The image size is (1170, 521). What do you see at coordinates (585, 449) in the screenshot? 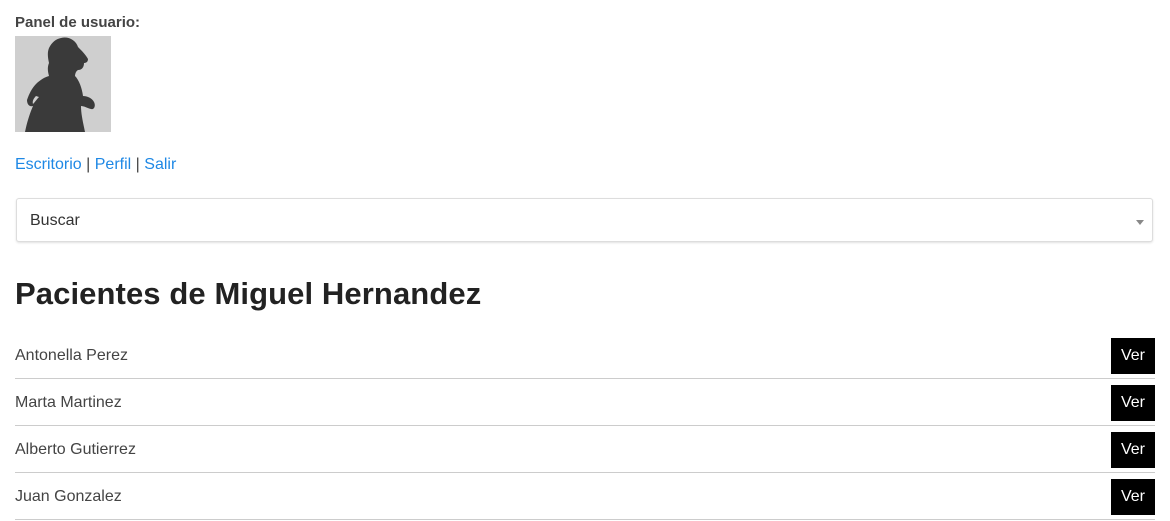
I see `patient-row: Alberto Gutierrez Ver` at bounding box center [585, 449].